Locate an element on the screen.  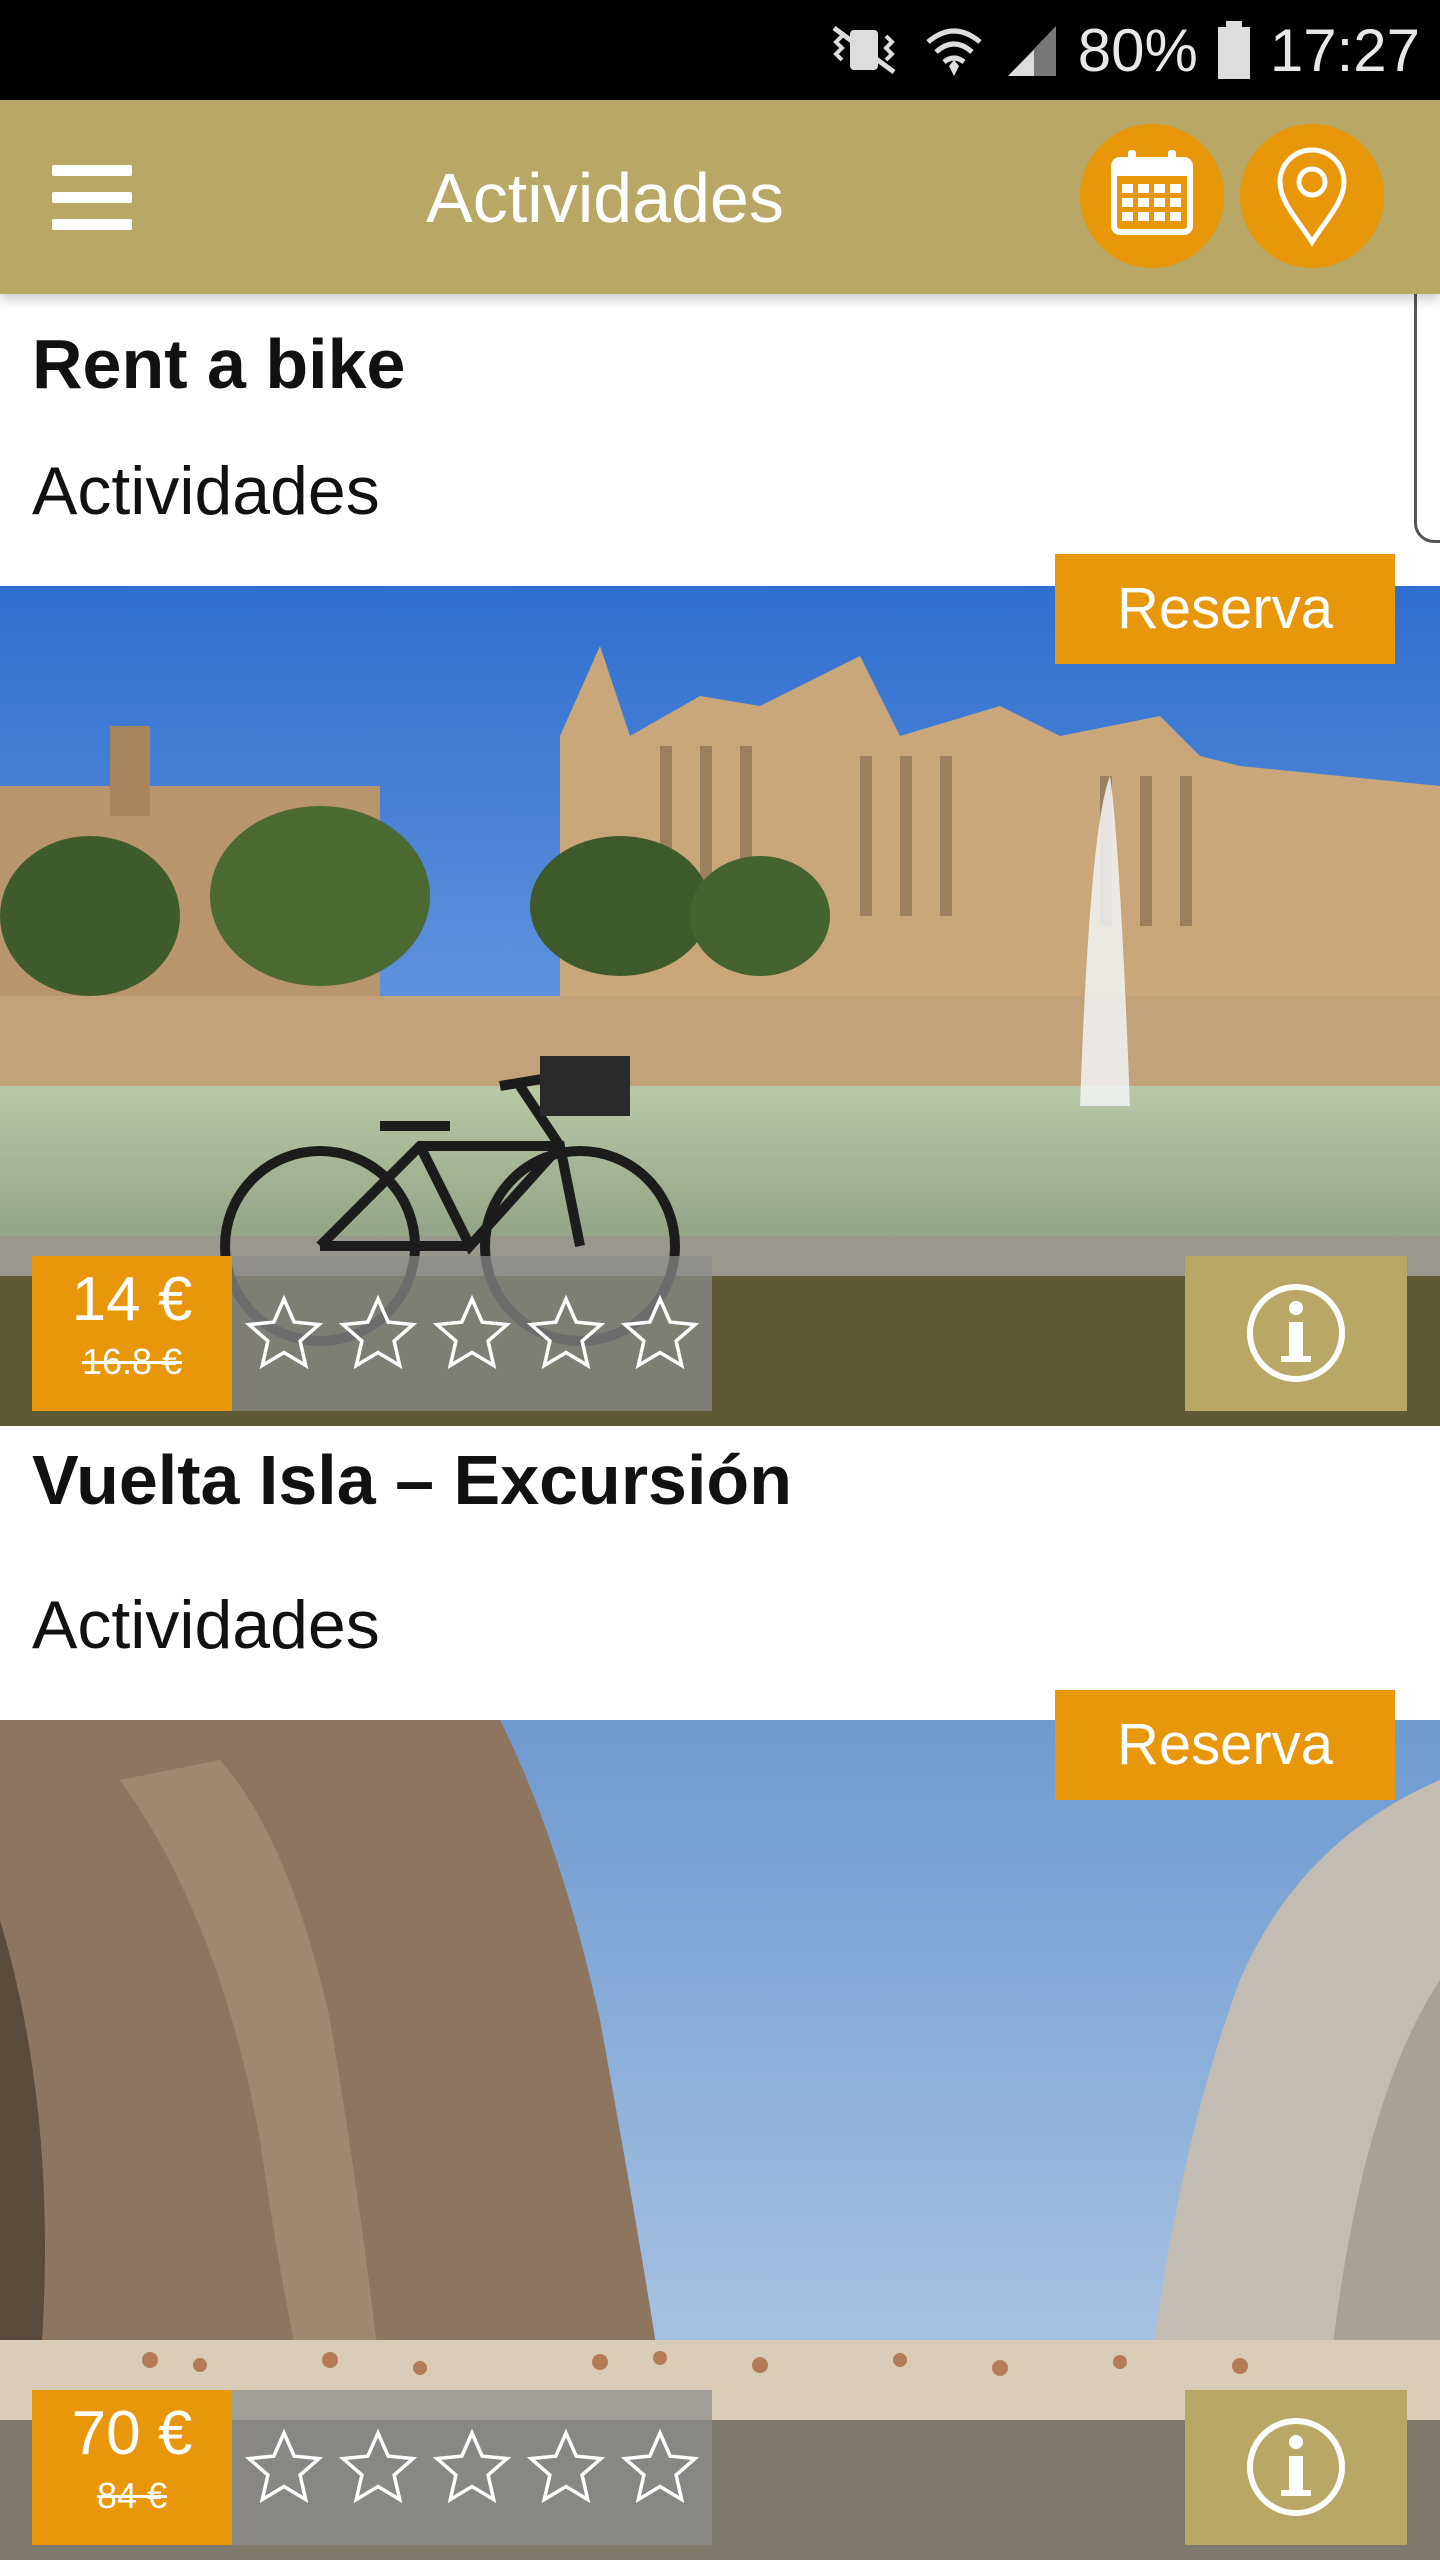
card-title: Vuelta Isla – Excursión is located at coordinates (412, 1480).